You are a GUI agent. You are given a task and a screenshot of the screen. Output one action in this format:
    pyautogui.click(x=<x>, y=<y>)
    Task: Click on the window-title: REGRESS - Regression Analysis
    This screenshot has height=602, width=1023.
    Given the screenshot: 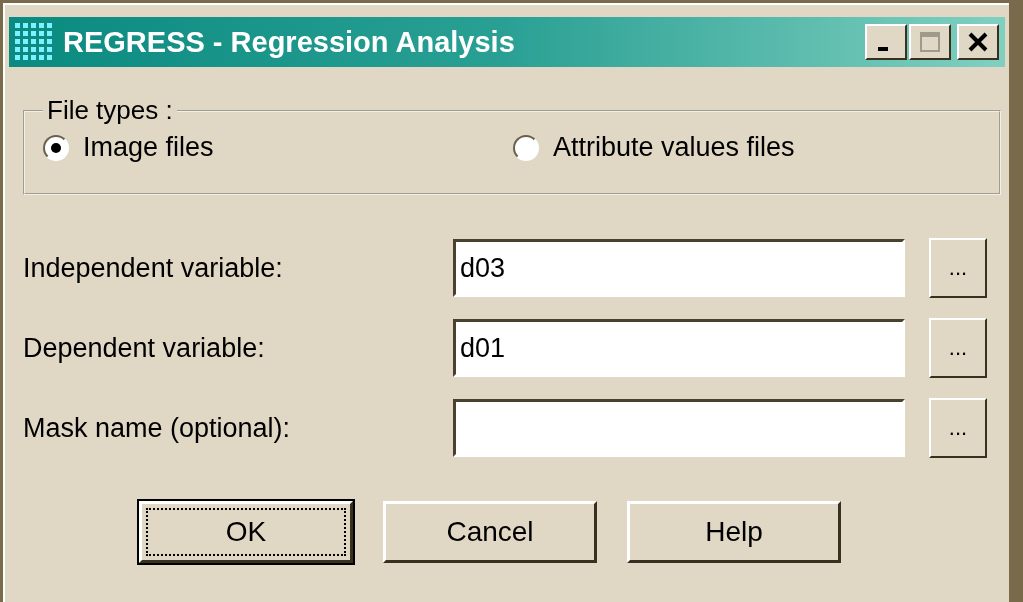 What is the action you would take?
    pyautogui.click(x=289, y=42)
    